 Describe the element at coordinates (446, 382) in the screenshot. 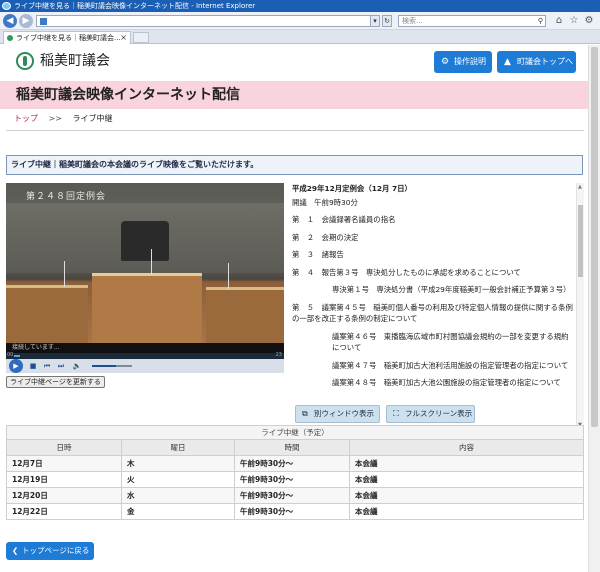

I see `agenda-item: 議案第４８号 稲美町加古大池公園施設の指定管理者の指定について` at that location.